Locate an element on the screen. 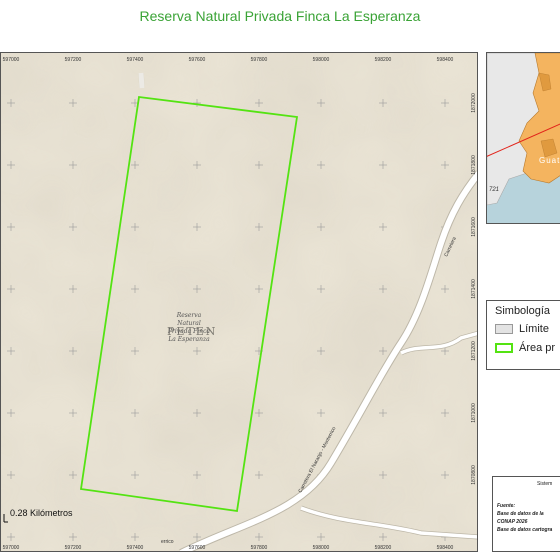 This screenshot has height=560, width=560. info-header: Sistem is located at coordinates (545, 484).